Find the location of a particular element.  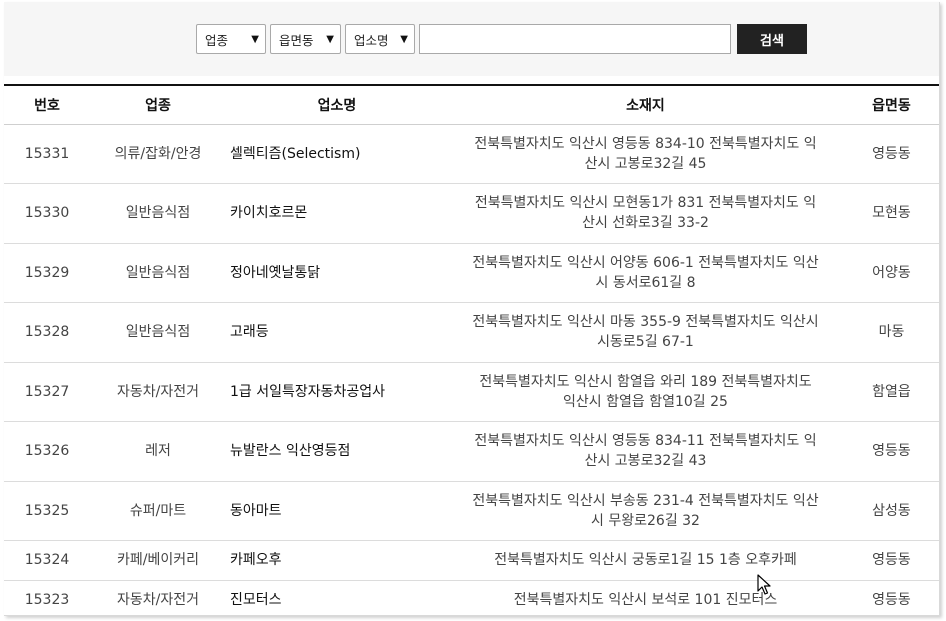

cell-dong: 함열읍 is located at coordinates (891, 392).